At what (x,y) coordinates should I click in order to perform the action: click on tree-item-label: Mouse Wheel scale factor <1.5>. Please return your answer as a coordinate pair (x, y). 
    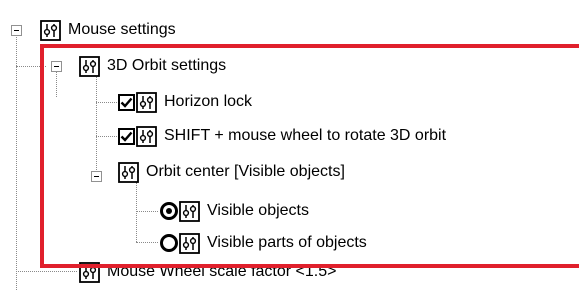
    Looking at the image, I should click on (222, 271).